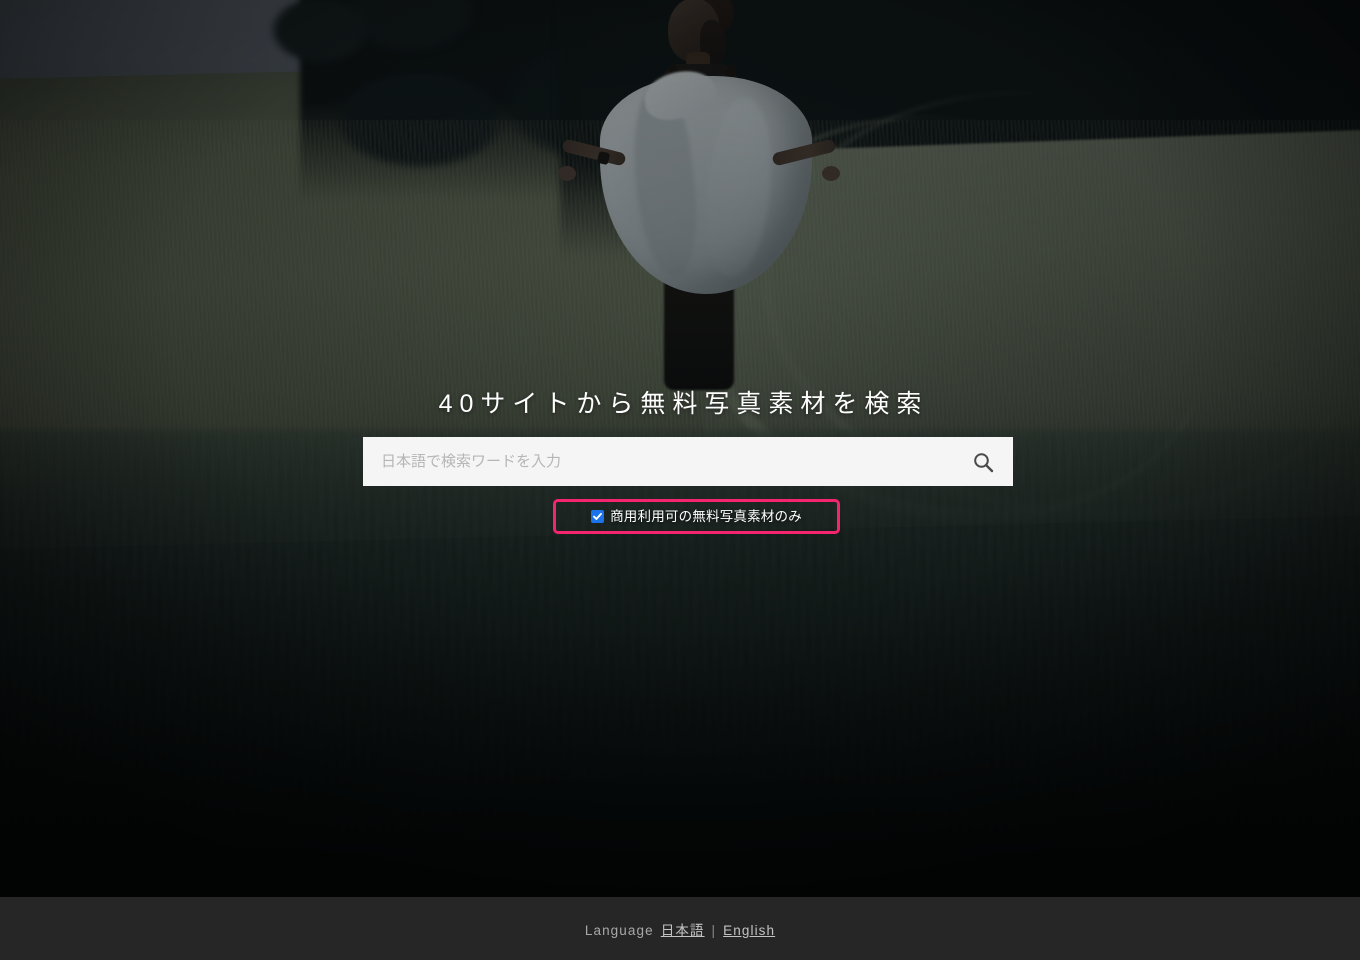  I want to click on language-switcher: Language 日本語 | English, so click(680, 929).